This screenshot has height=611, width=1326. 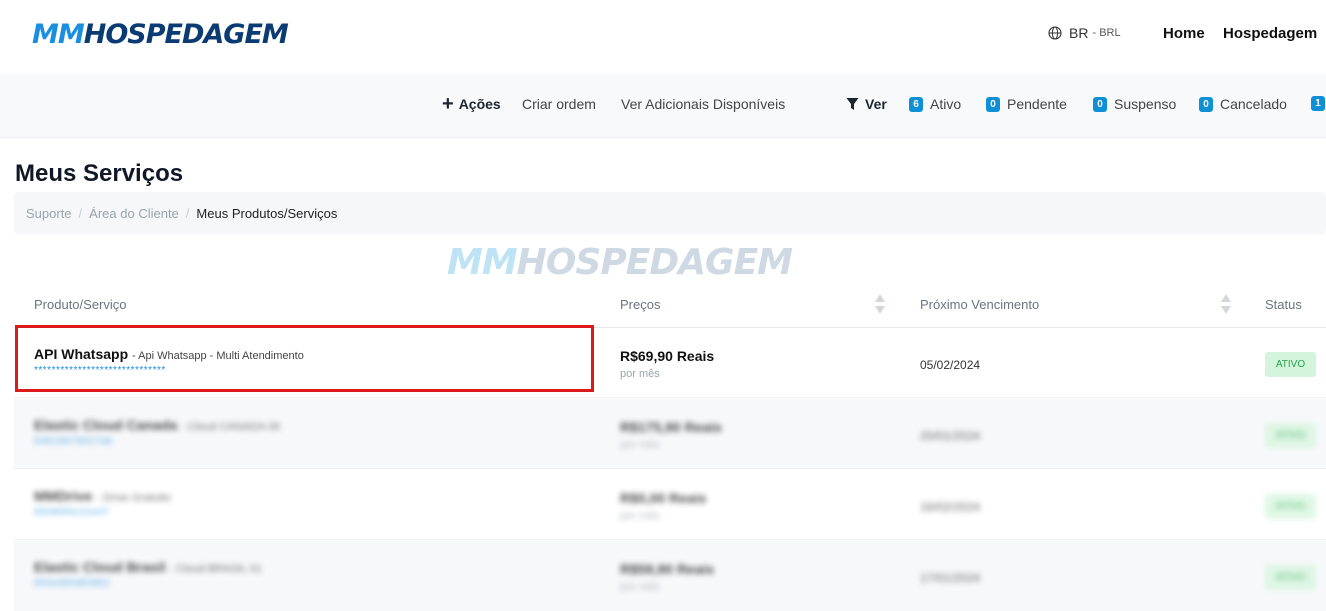 What do you see at coordinates (72, 583) in the screenshot?
I see `product-domain: 652ed50df2852` at bounding box center [72, 583].